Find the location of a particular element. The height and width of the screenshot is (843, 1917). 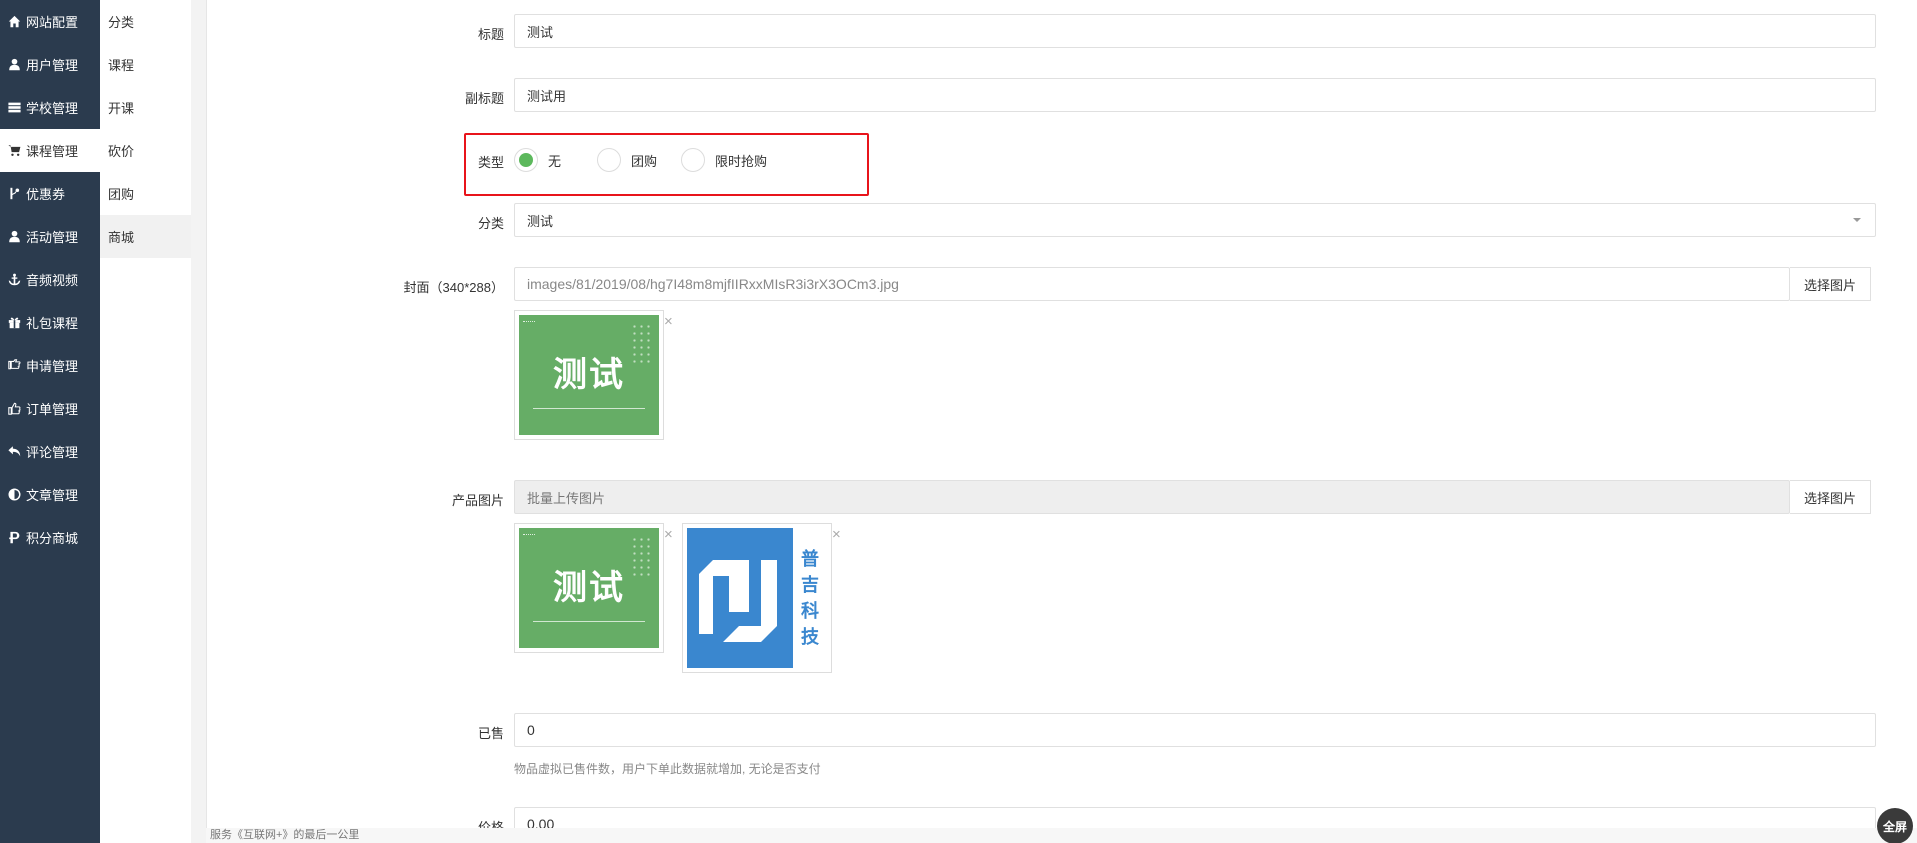

sidebar-item-orders: 订单管理 is located at coordinates (50, 408).